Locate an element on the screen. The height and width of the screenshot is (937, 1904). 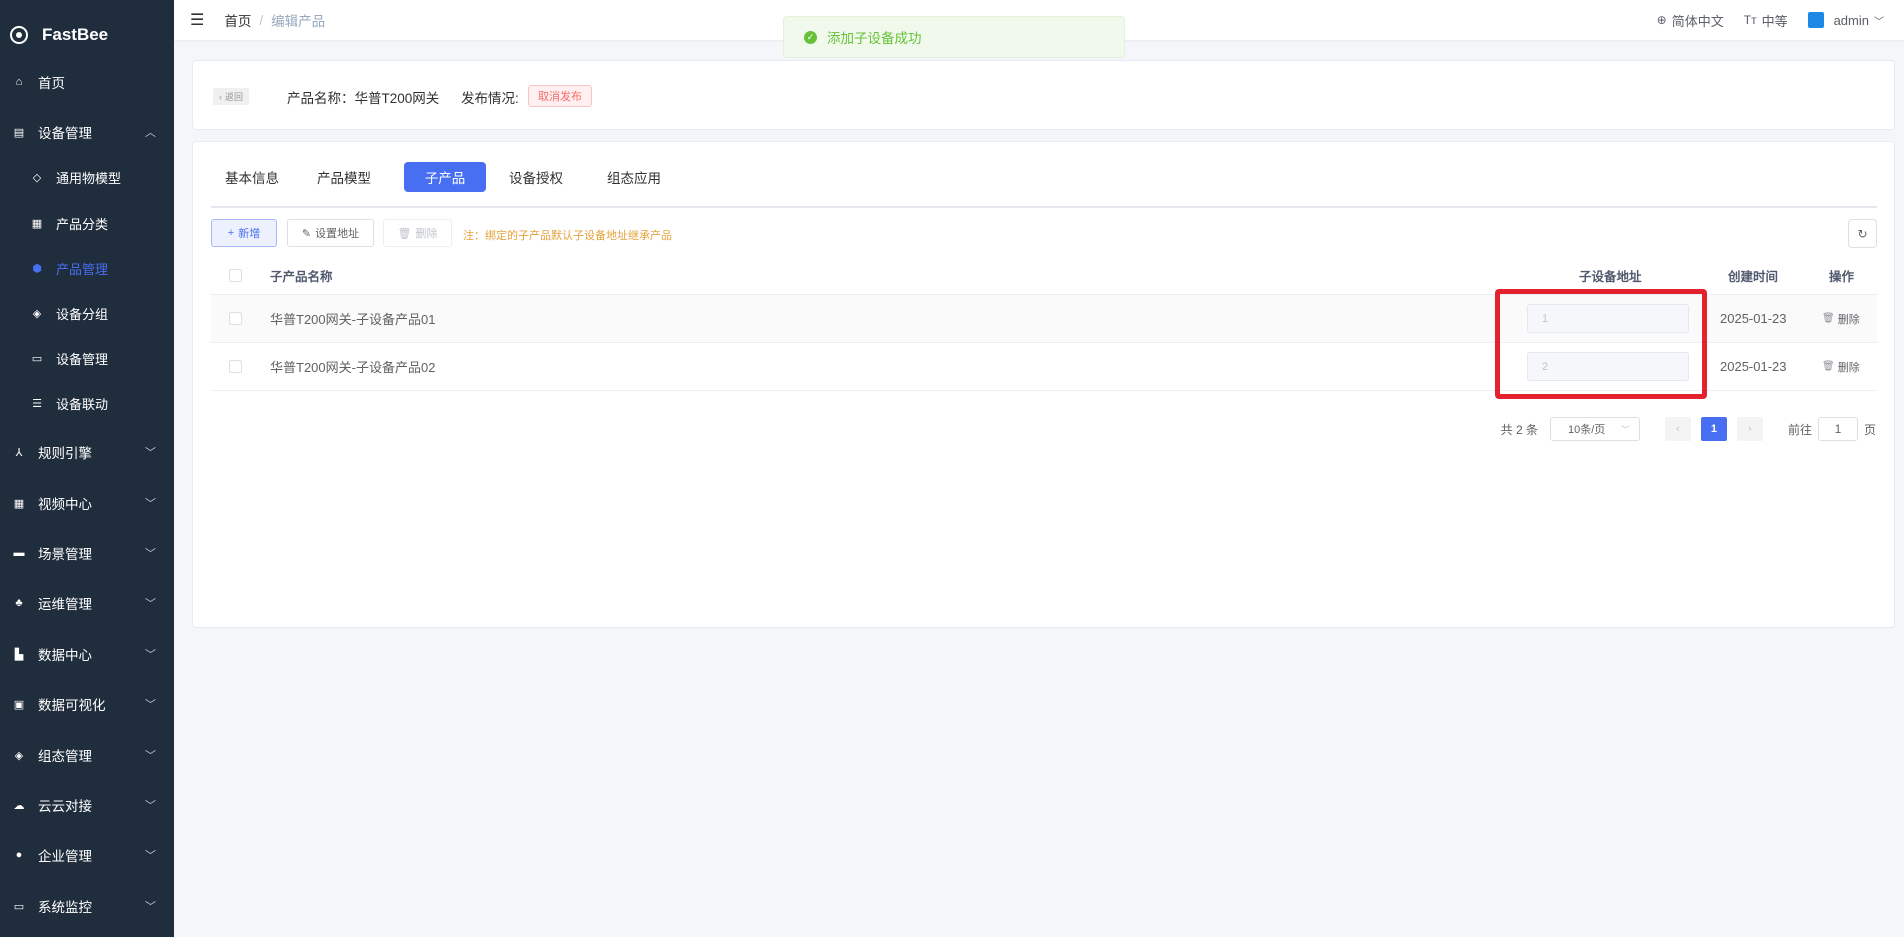
sidebar-item-label: 设备联动 is located at coordinates (82, 404).